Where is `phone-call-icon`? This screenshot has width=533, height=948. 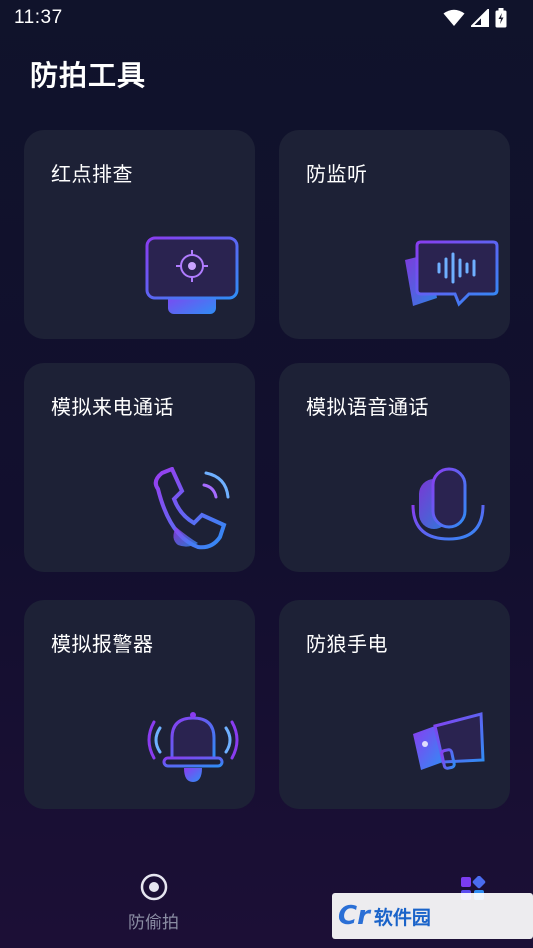 phone-call-icon is located at coordinates (191, 508).